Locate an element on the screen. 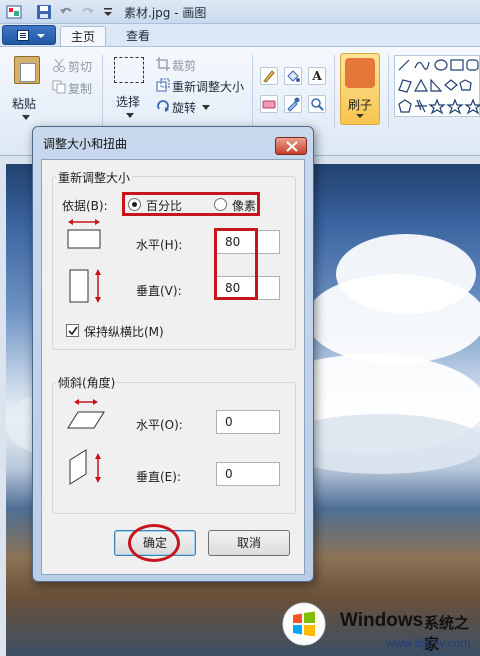 The width and height of the screenshot is (480, 656). copy-icon is located at coordinates (59, 87).